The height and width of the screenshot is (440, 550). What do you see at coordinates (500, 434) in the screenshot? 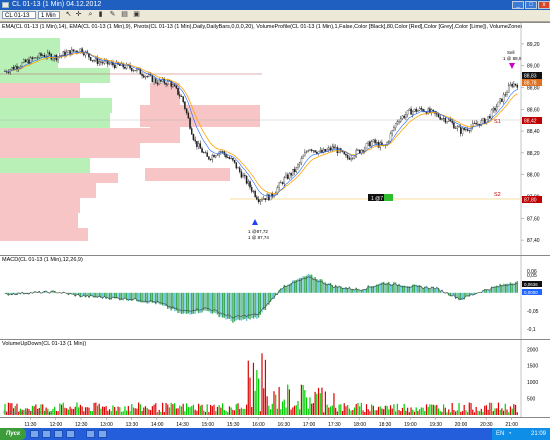
I see `language-indicator: EN` at bounding box center [500, 434].